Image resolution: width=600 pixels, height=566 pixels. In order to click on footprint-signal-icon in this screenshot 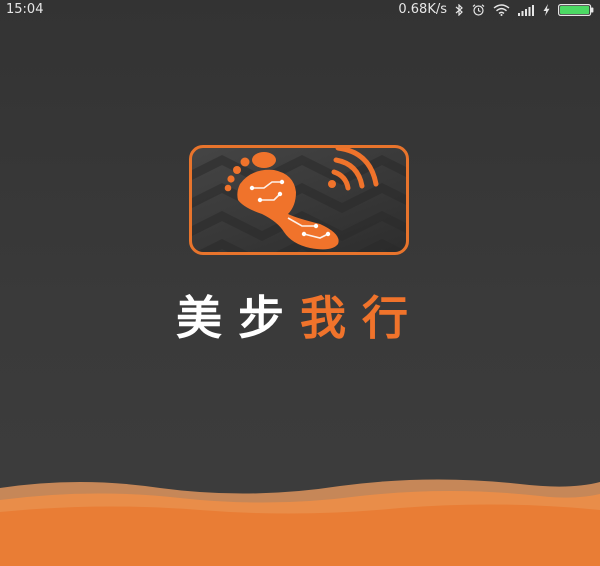, I will do `click(299, 200)`.